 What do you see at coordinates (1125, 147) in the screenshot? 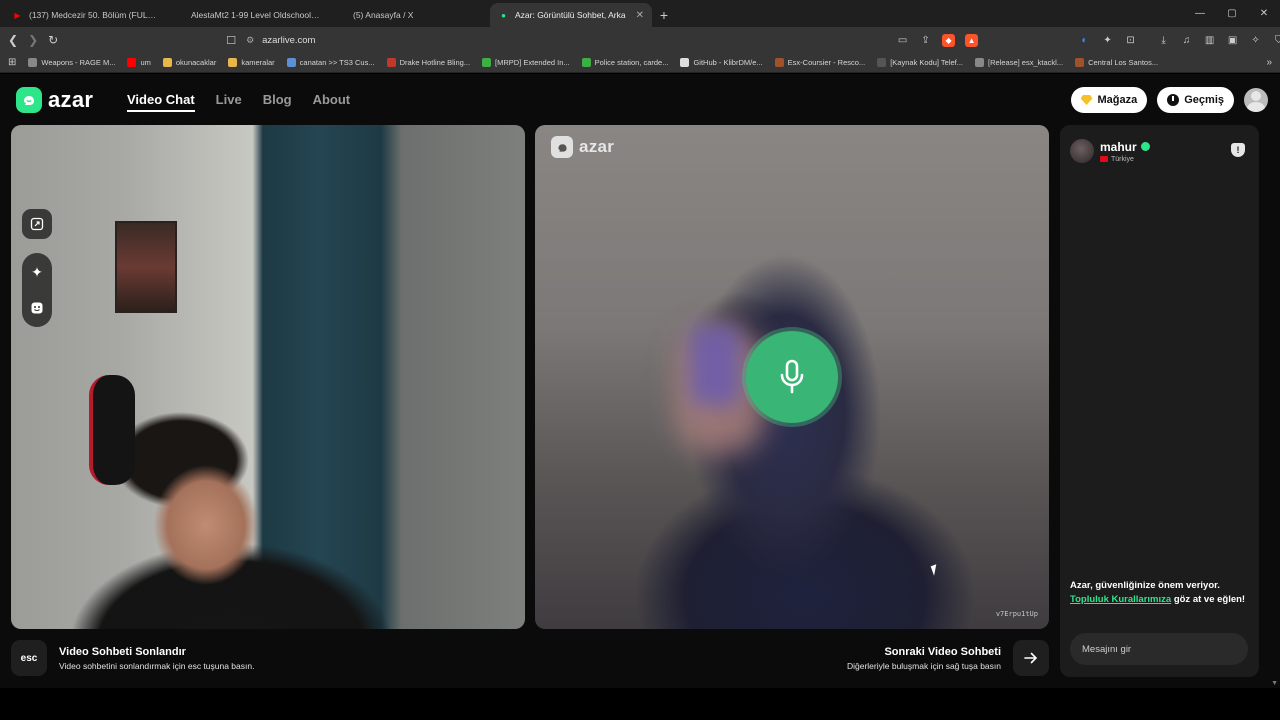
I see `peer-name: mahur` at bounding box center [1125, 147].